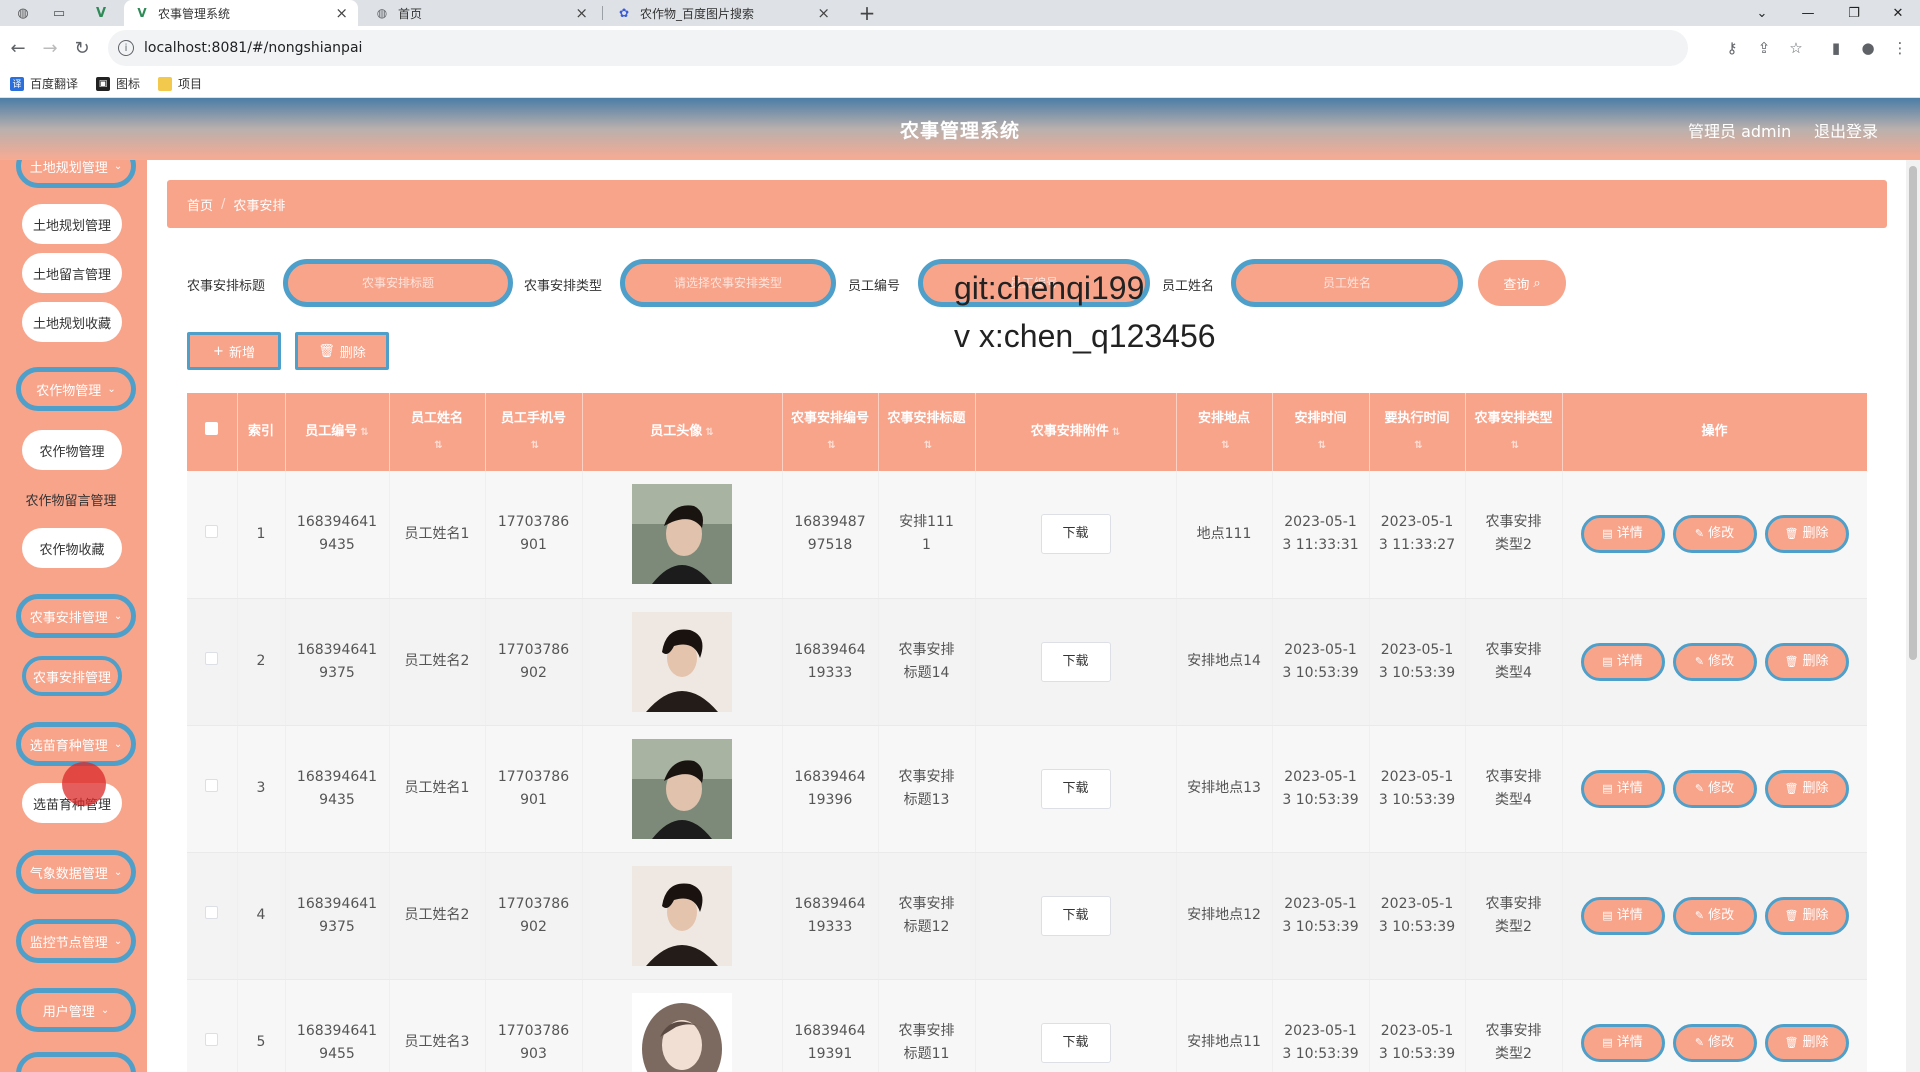 This screenshot has width=1920, height=1072. What do you see at coordinates (1898, 13) in the screenshot?
I see `close-window-icon: ✕` at bounding box center [1898, 13].